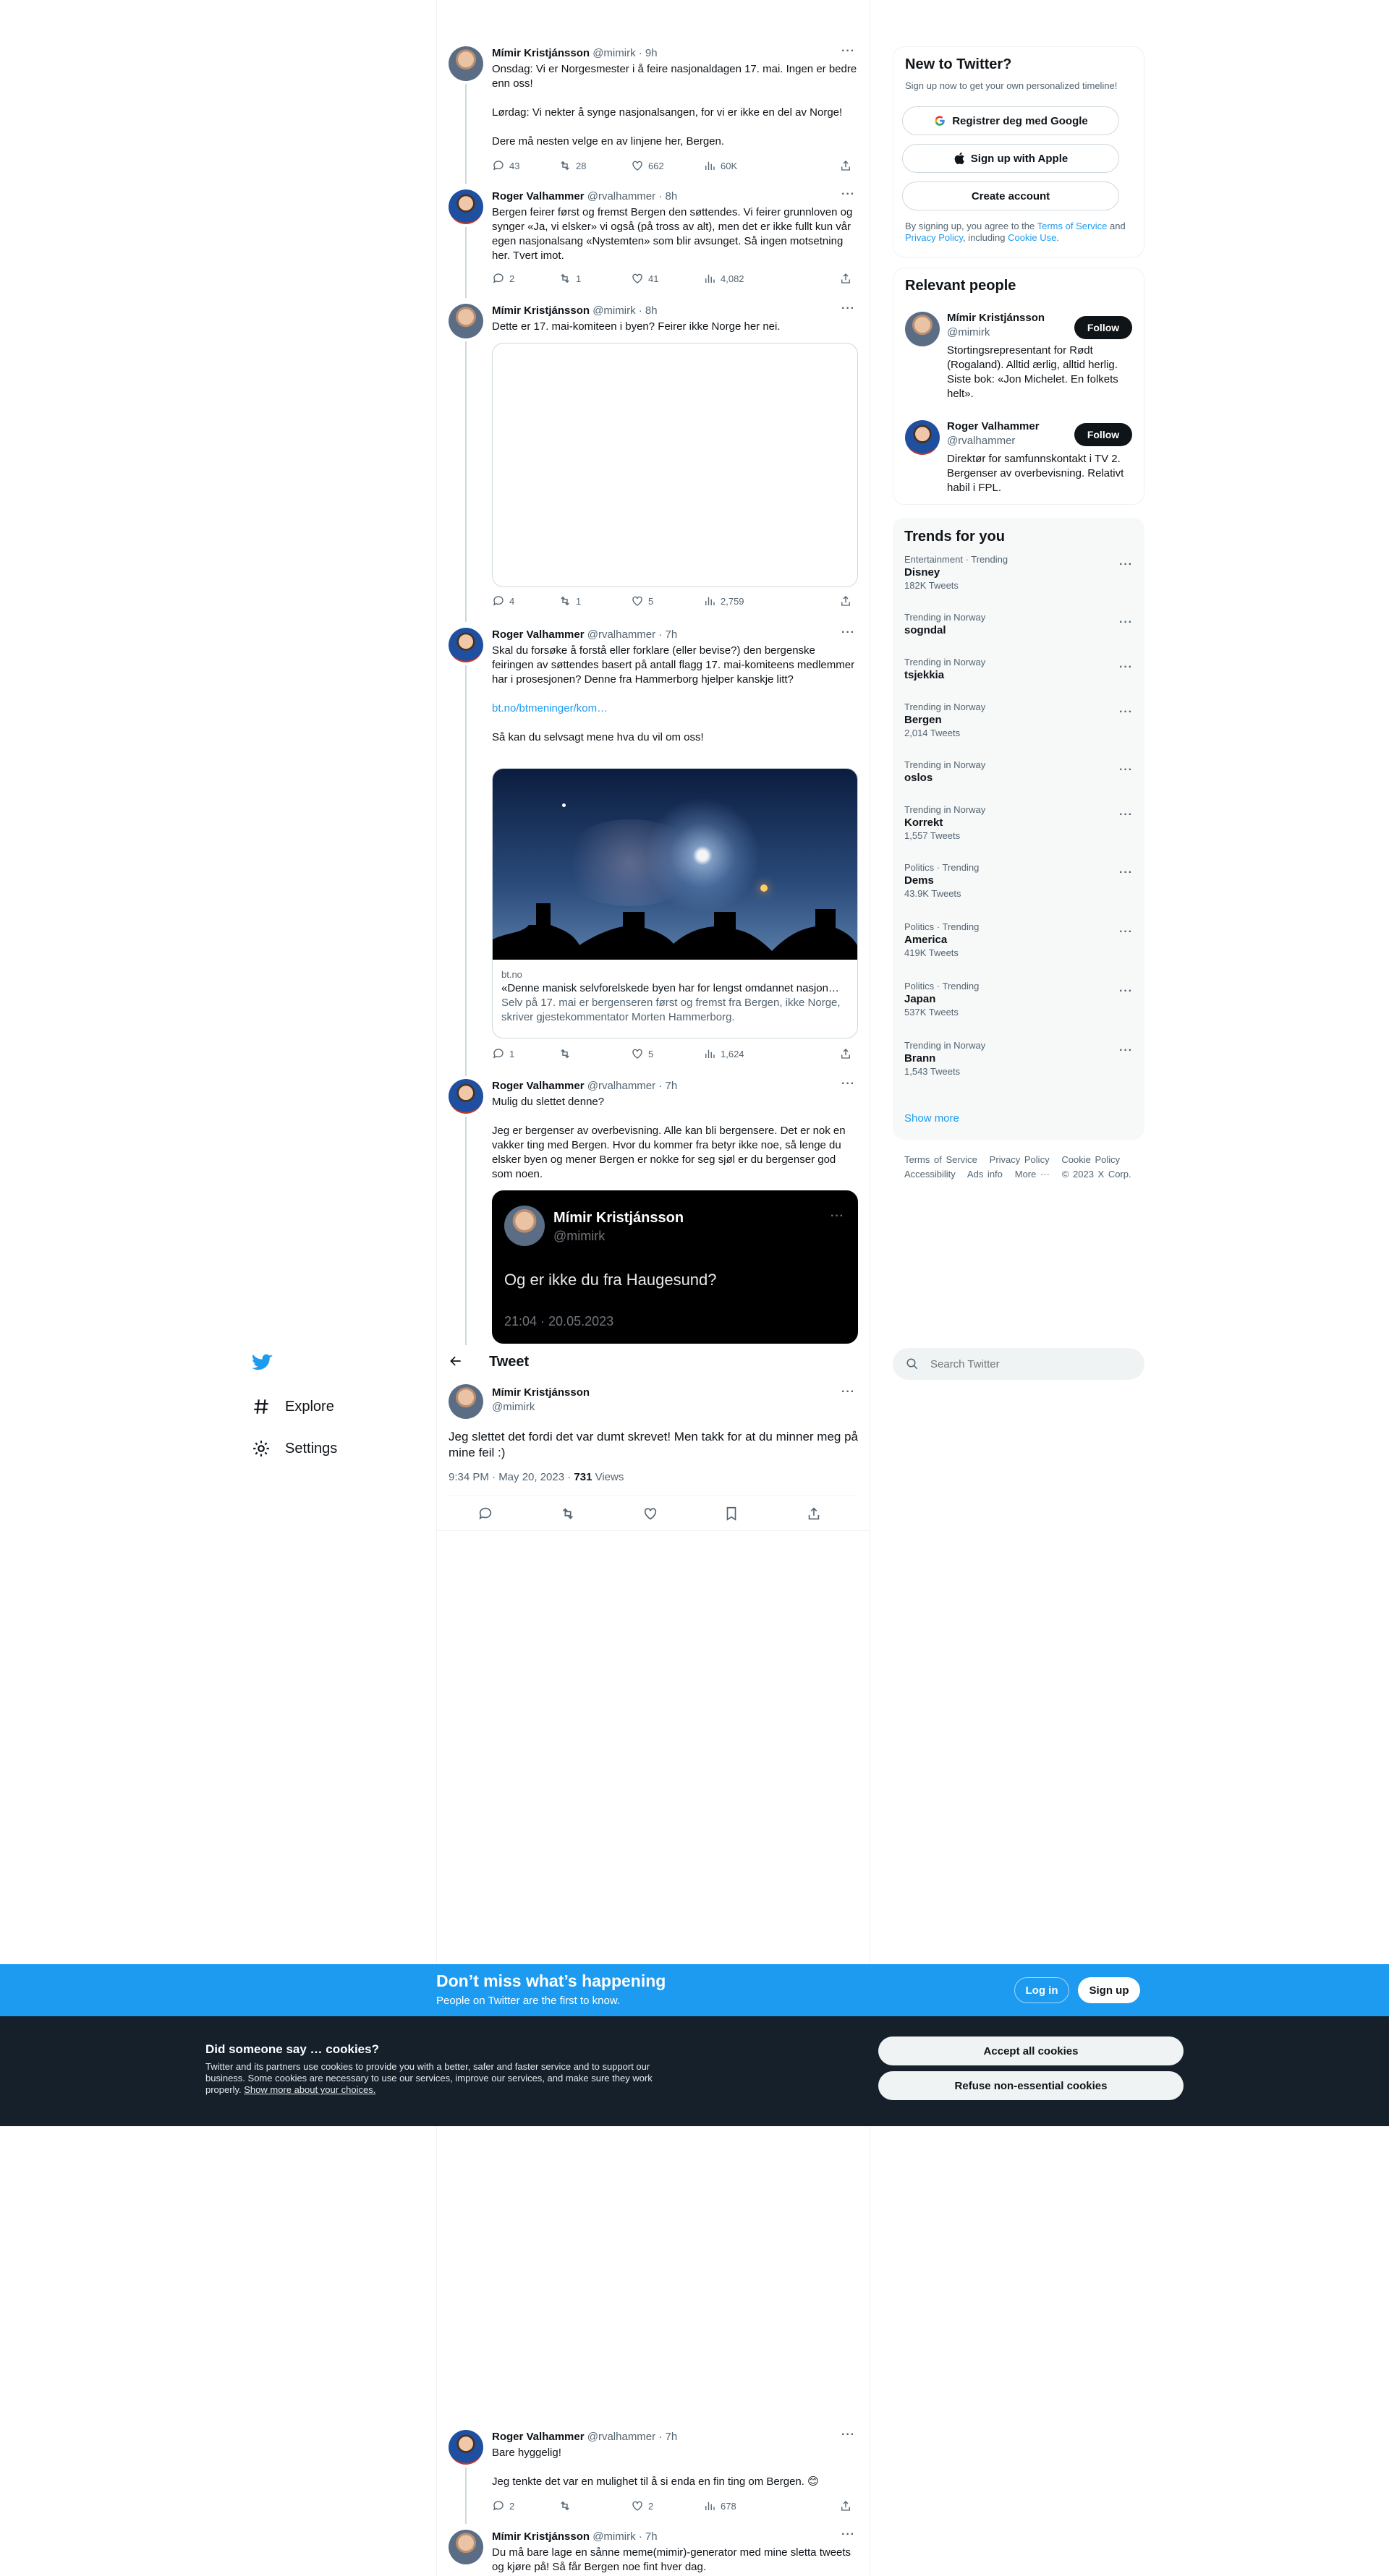  Describe the element at coordinates (934, 238) in the screenshot. I see `privacy-link: Privacy Policy` at that location.